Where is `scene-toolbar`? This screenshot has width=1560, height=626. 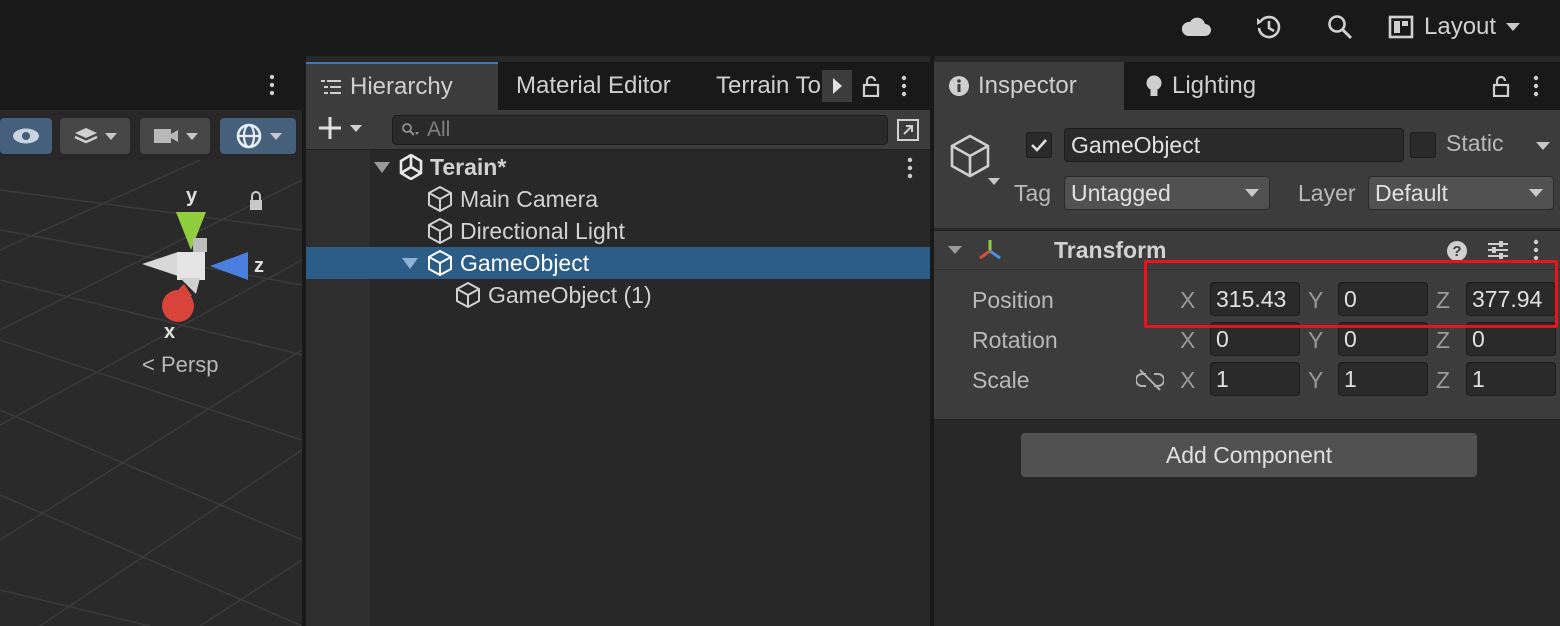 scene-toolbar is located at coordinates (151, 135).